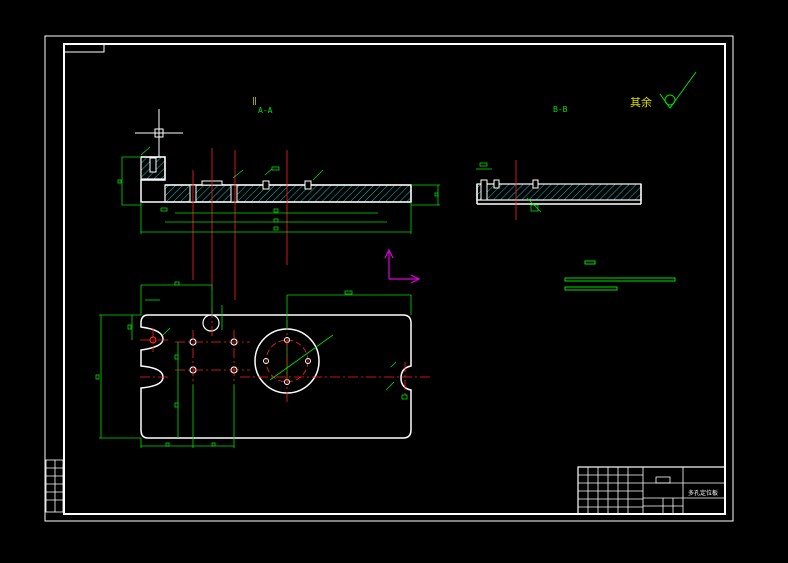 This screenshot has height=563, width=788. Describe the element at coordinates (265, 110) in the screenshot. I see `section-a-label: A-A` at that location.